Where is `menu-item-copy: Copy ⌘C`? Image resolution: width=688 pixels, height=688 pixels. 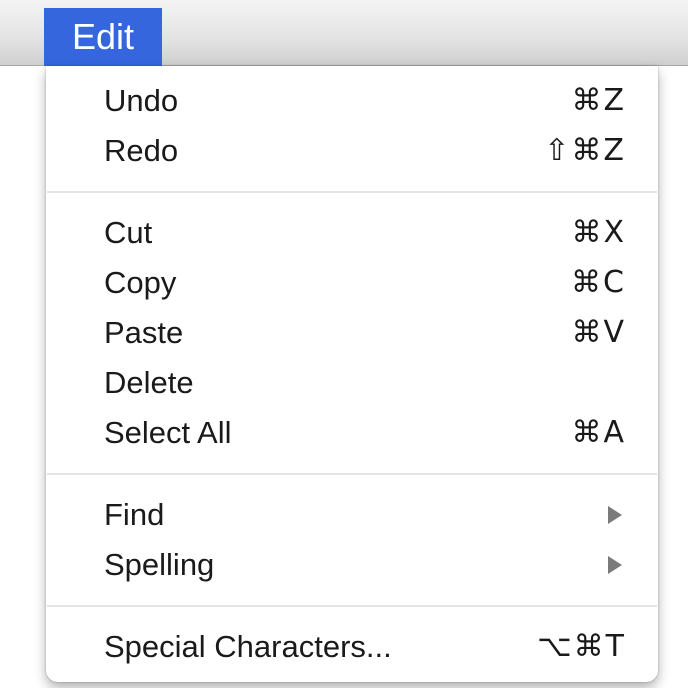
menu-item-copy: Copy ⌘C is located at coordinates (352, 283).